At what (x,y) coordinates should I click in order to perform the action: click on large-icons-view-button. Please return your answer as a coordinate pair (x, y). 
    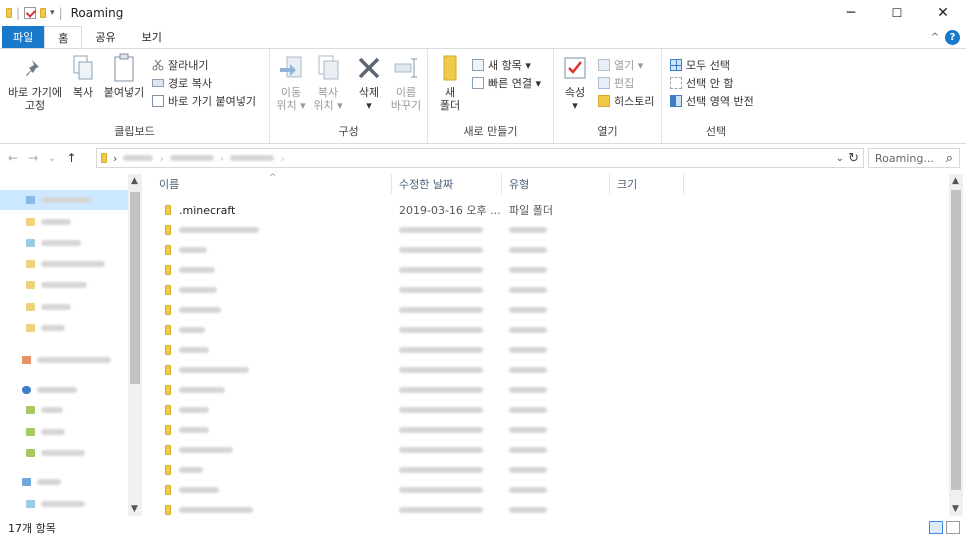
    Looking at the image, I should click on (953, 527).